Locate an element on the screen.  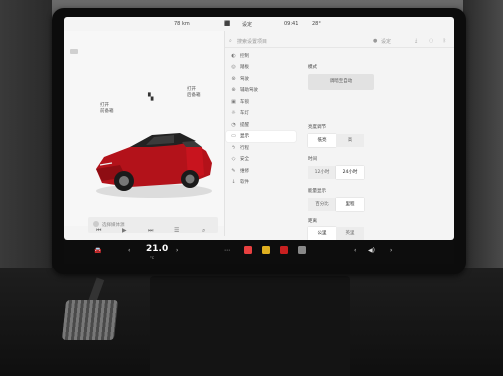
user-name: 设定 is located at coordinates (386, 41).